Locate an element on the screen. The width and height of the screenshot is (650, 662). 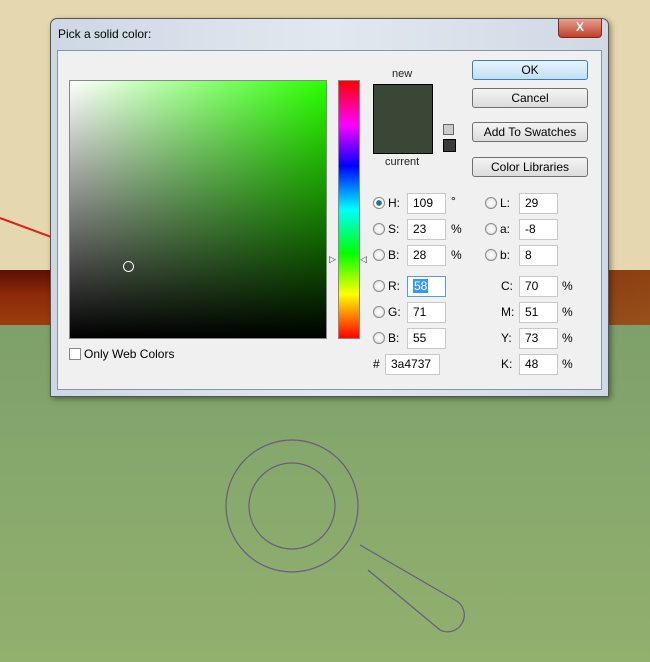
current-label: current is located at coordinates (402, 162).